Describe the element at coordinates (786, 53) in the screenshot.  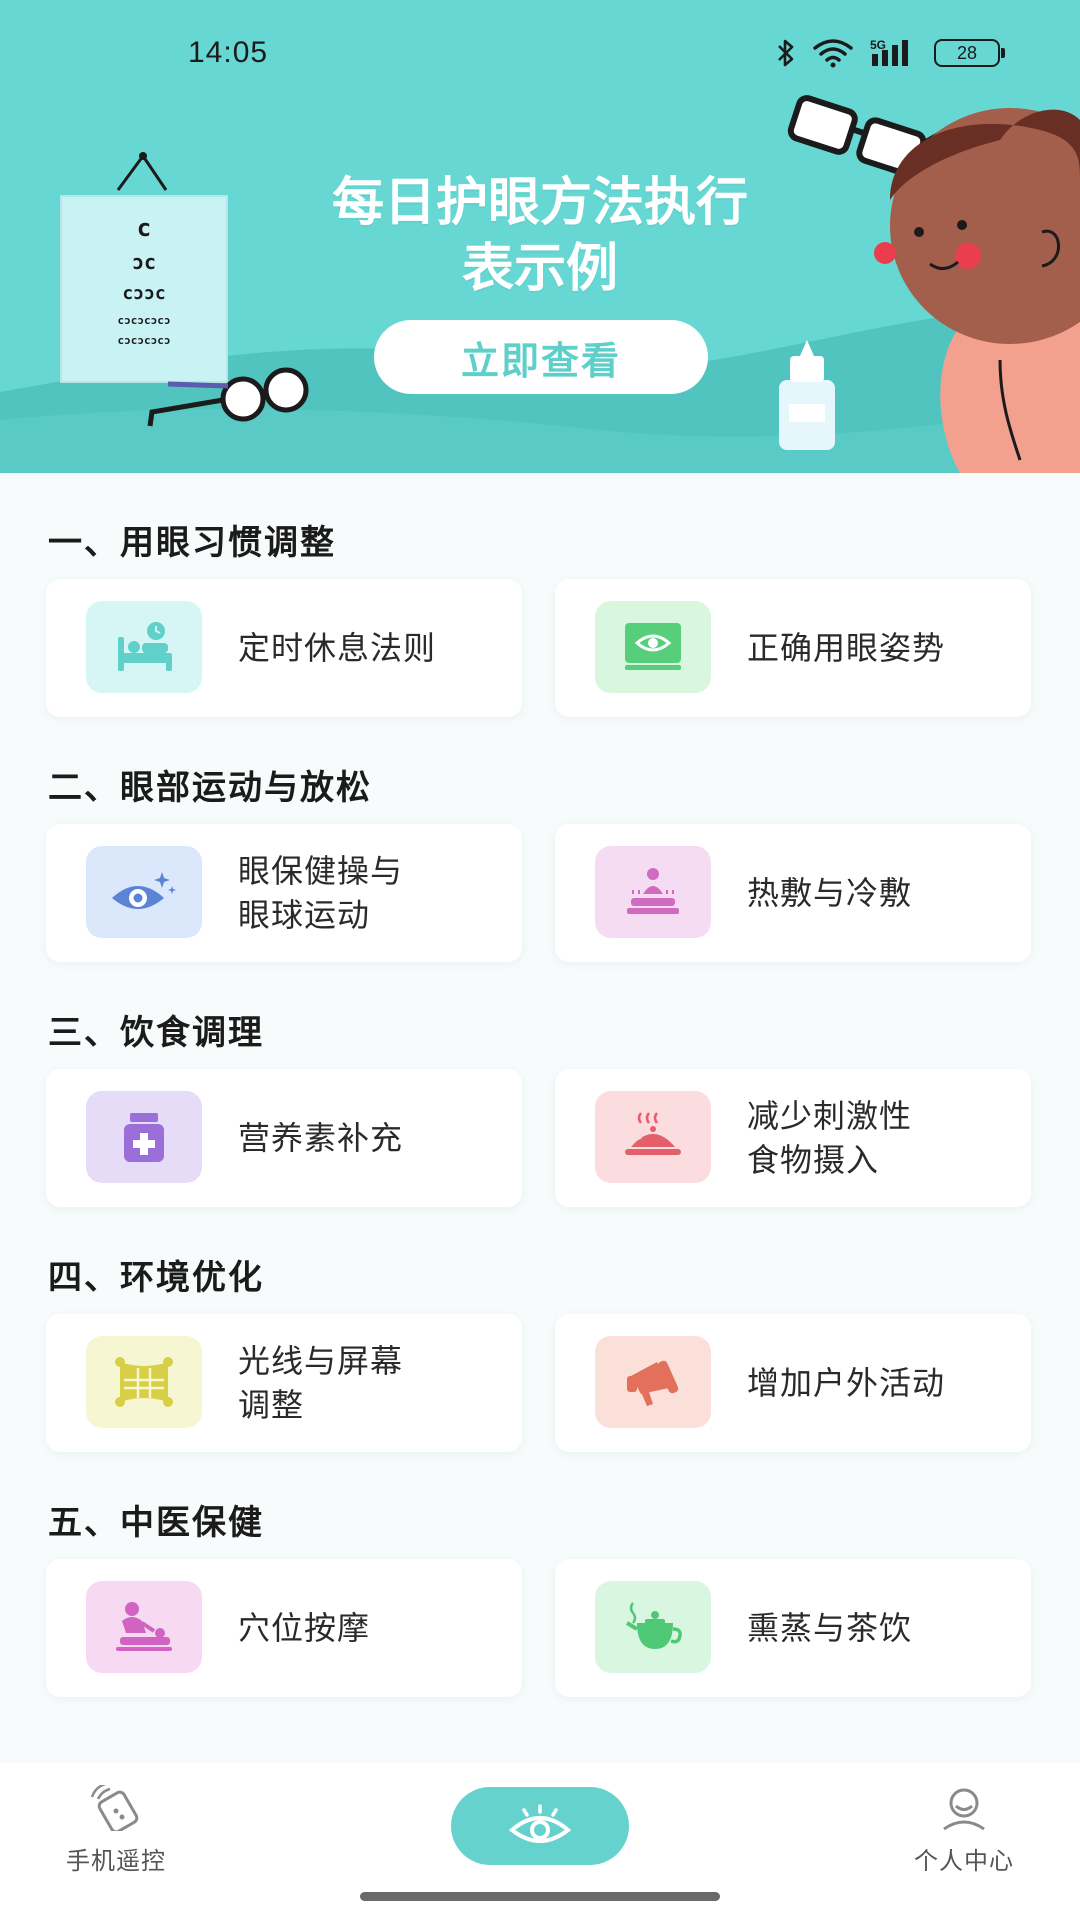
I see `bluetooth-icon` at that location.